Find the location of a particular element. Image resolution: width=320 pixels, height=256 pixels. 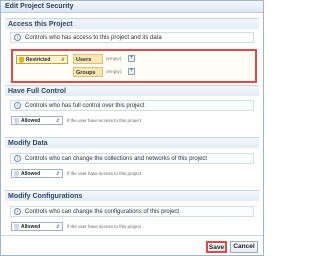

add-group-button: + is located at coordinates (131, 71).